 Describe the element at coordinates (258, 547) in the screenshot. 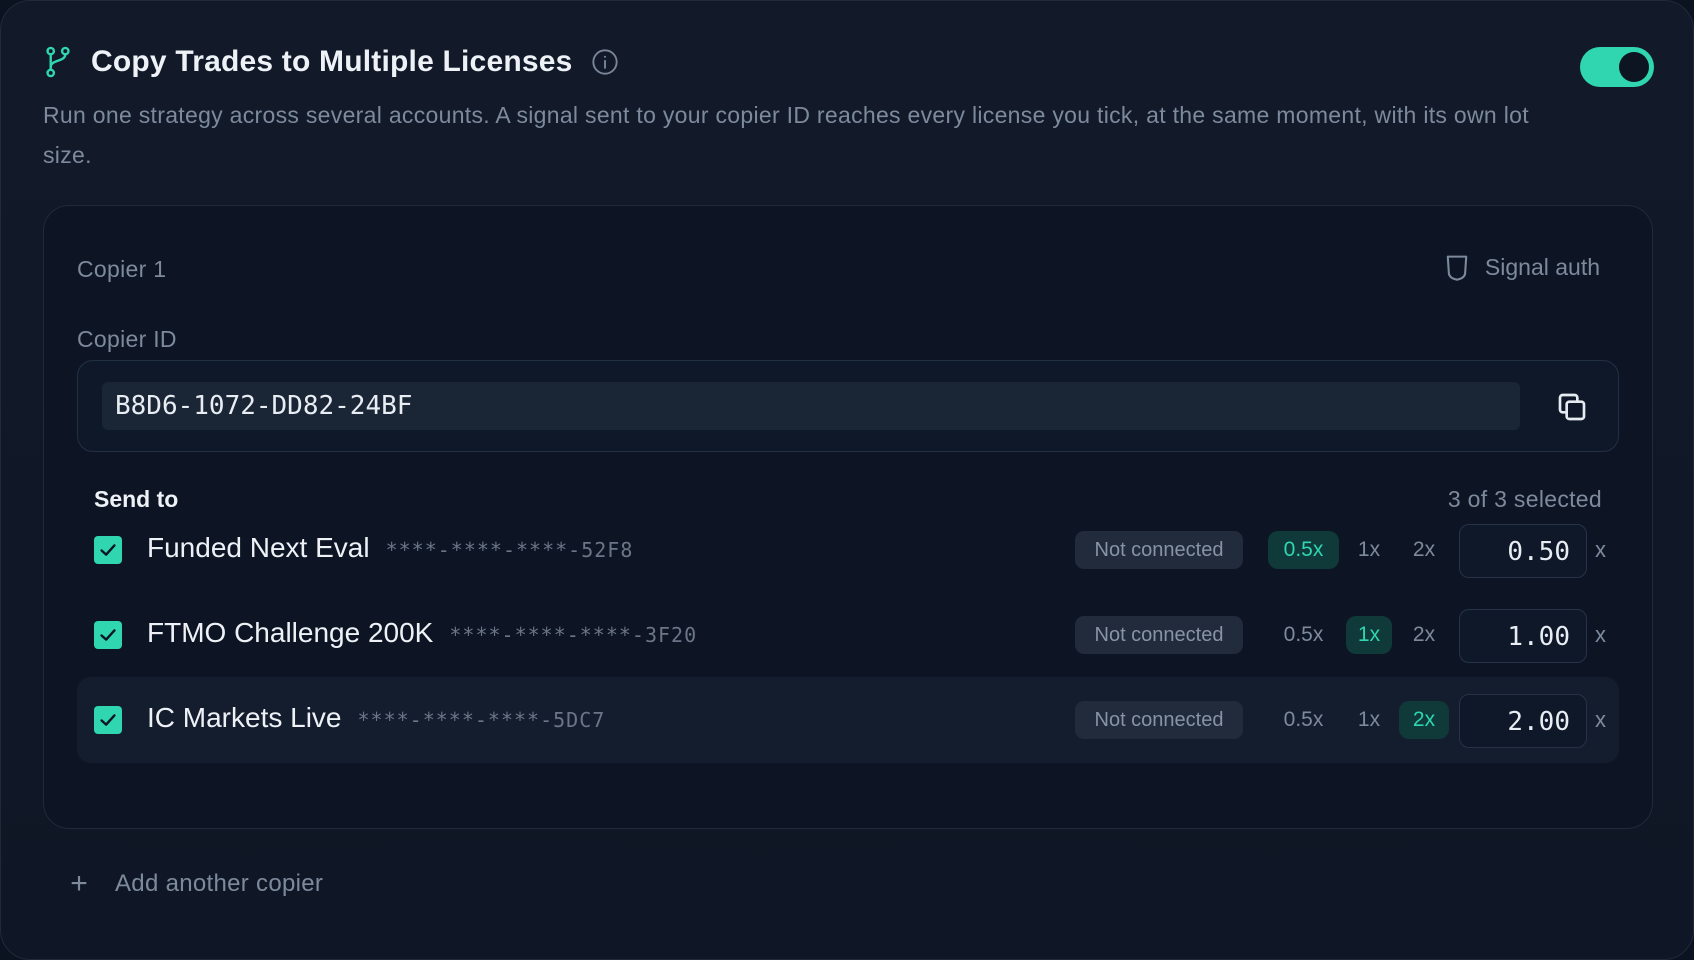

I see `account-name: Funded Next Eval` at that location.